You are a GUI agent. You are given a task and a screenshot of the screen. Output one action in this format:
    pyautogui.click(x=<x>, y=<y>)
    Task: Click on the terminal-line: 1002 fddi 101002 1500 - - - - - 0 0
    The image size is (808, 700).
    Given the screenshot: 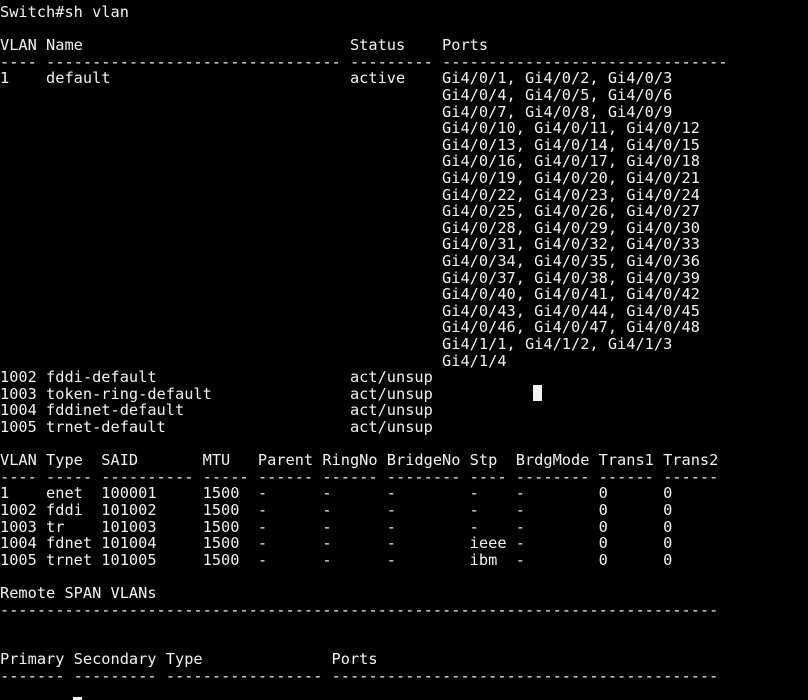 What is the action you would take?
    pyautogui.click(x=336, y=510)
    